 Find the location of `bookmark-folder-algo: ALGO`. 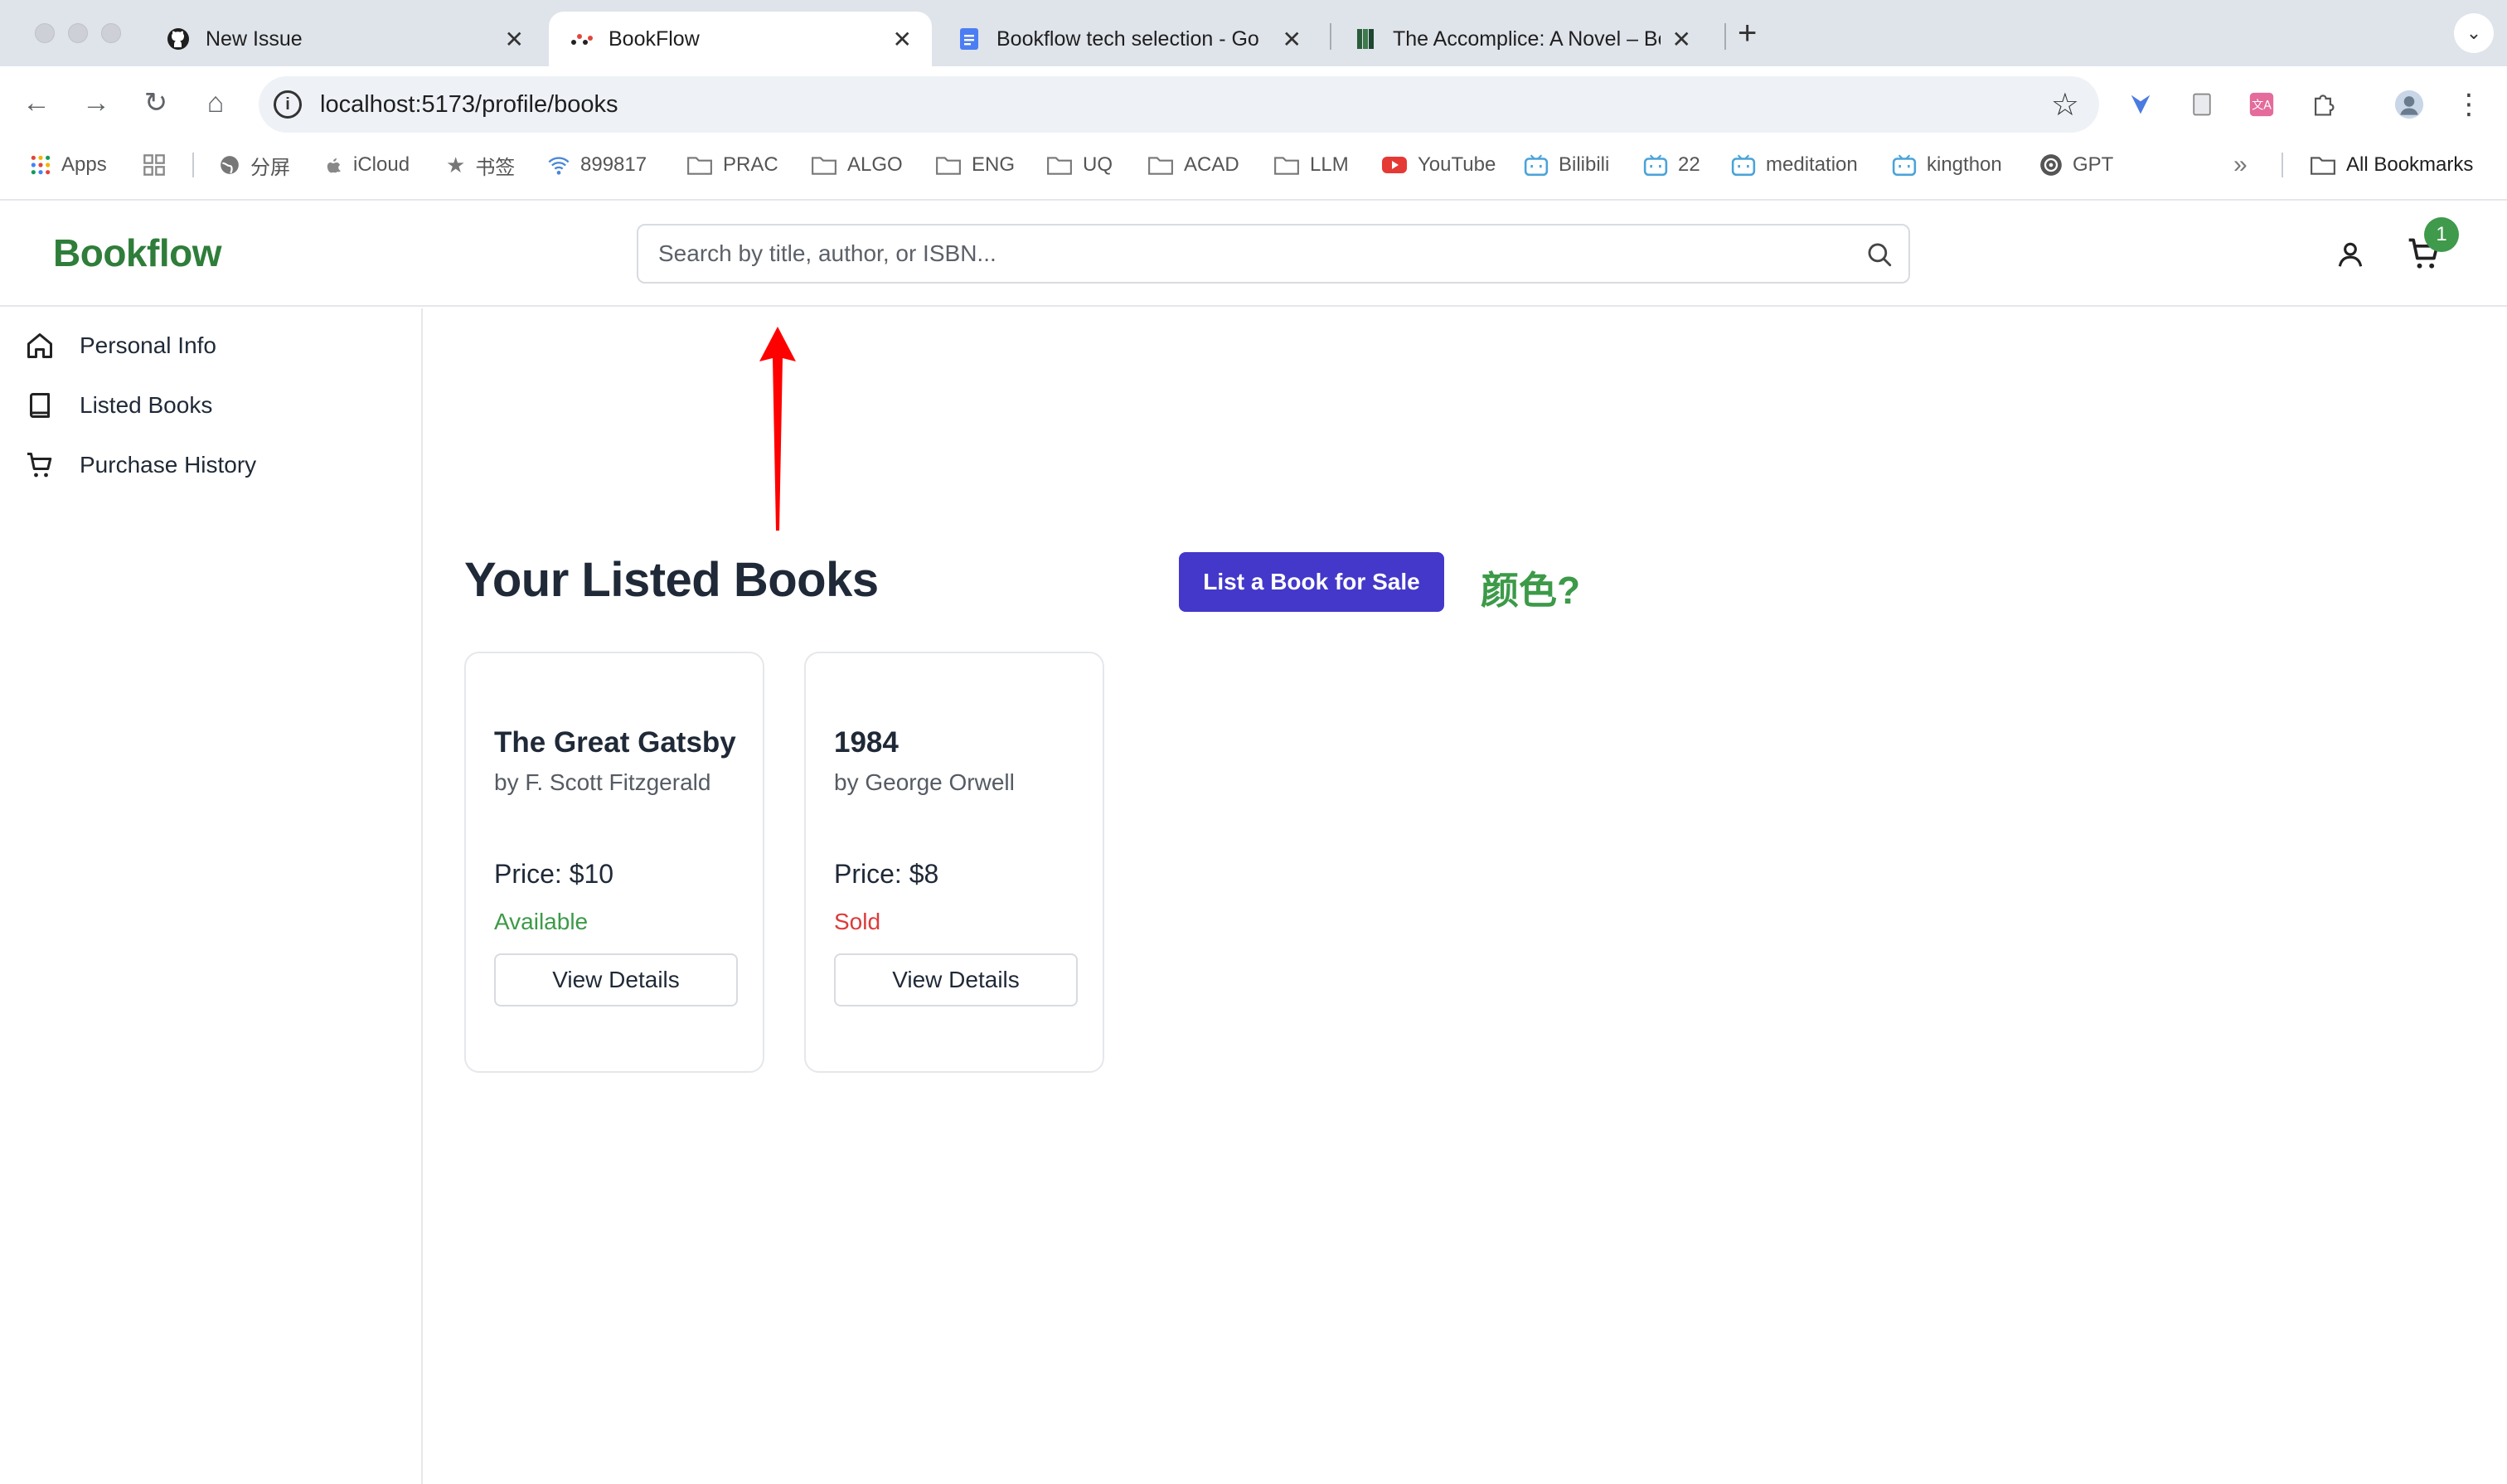

bookmark-folder-algo: ALGO is located at coordinates (857, 165).